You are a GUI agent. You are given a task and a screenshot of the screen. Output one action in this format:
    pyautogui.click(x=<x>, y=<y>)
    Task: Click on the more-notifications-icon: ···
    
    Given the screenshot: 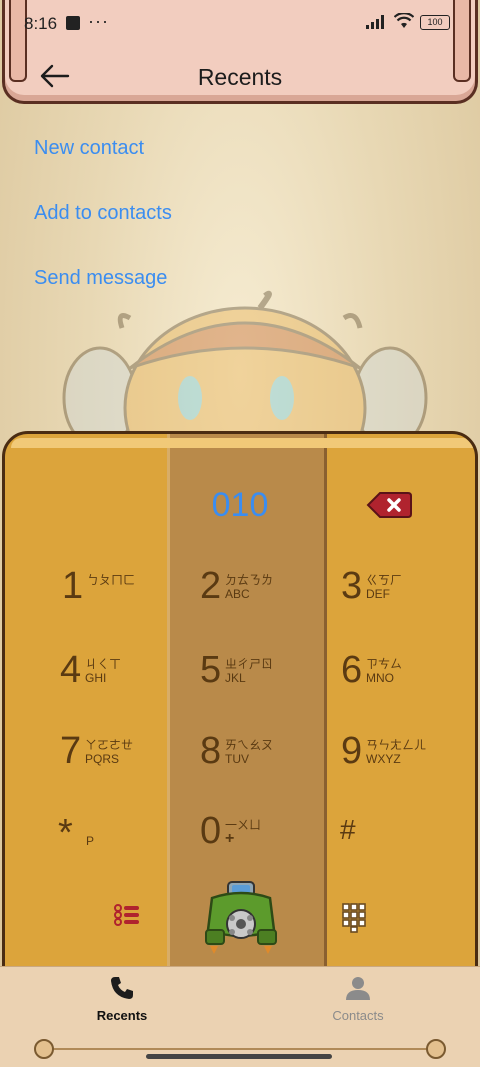 What is the action you would take?
    pyautogui.click(x=98, y=21)
    